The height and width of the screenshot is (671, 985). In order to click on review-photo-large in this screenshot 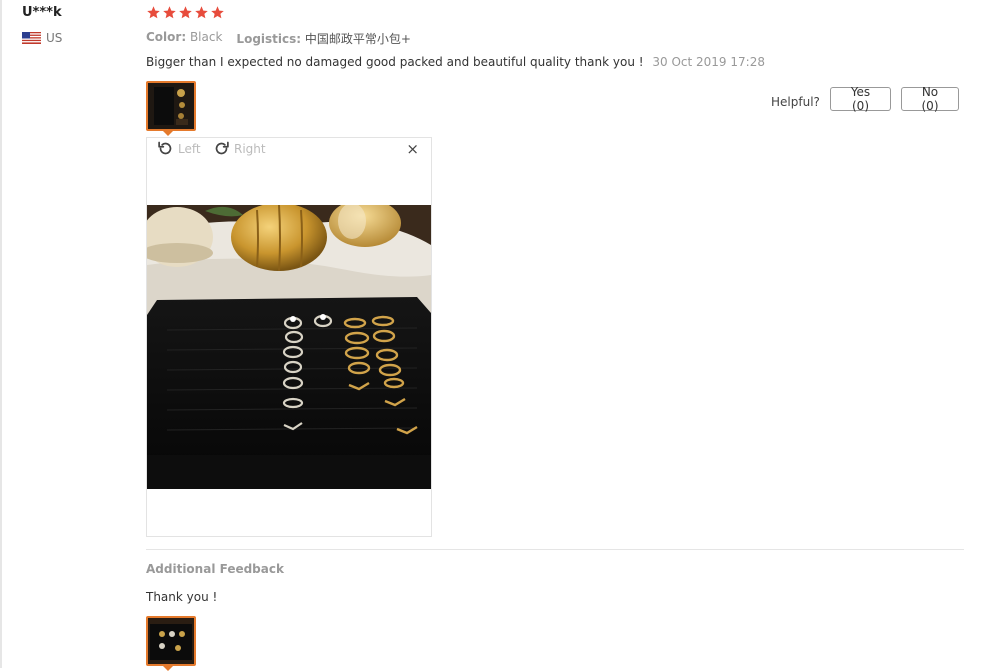, I will do `click(289, 347)`.